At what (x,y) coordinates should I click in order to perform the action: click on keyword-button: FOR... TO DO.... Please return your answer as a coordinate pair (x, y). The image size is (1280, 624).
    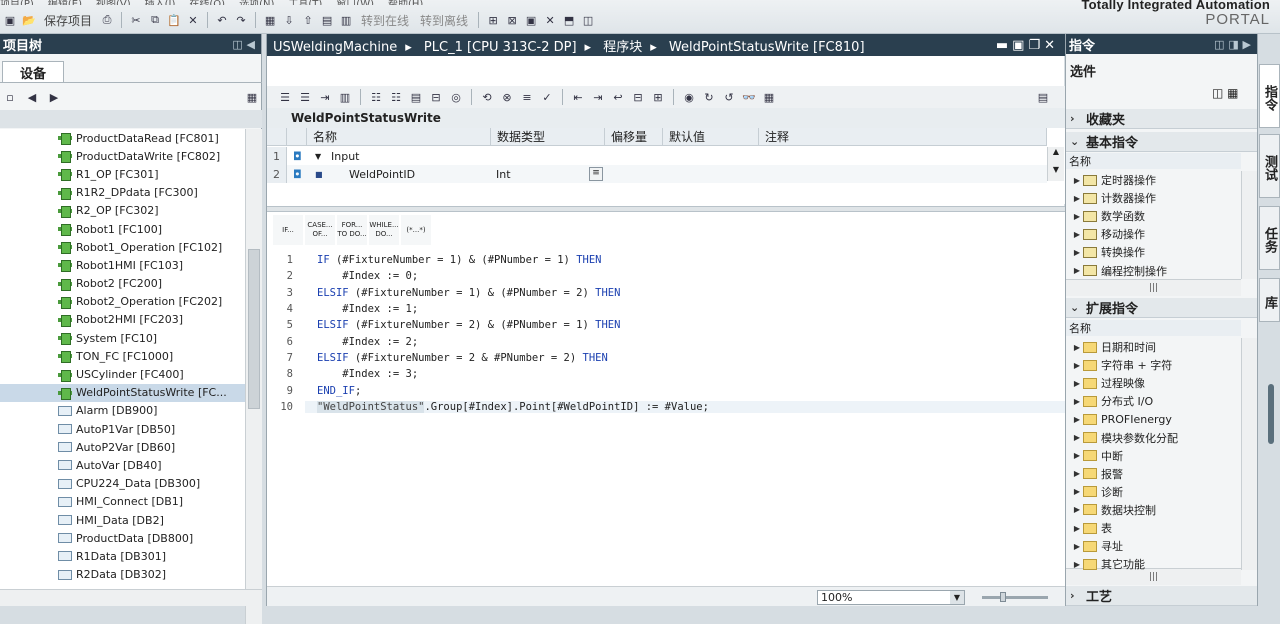
    Looking at the image, I should click on (352, 230).